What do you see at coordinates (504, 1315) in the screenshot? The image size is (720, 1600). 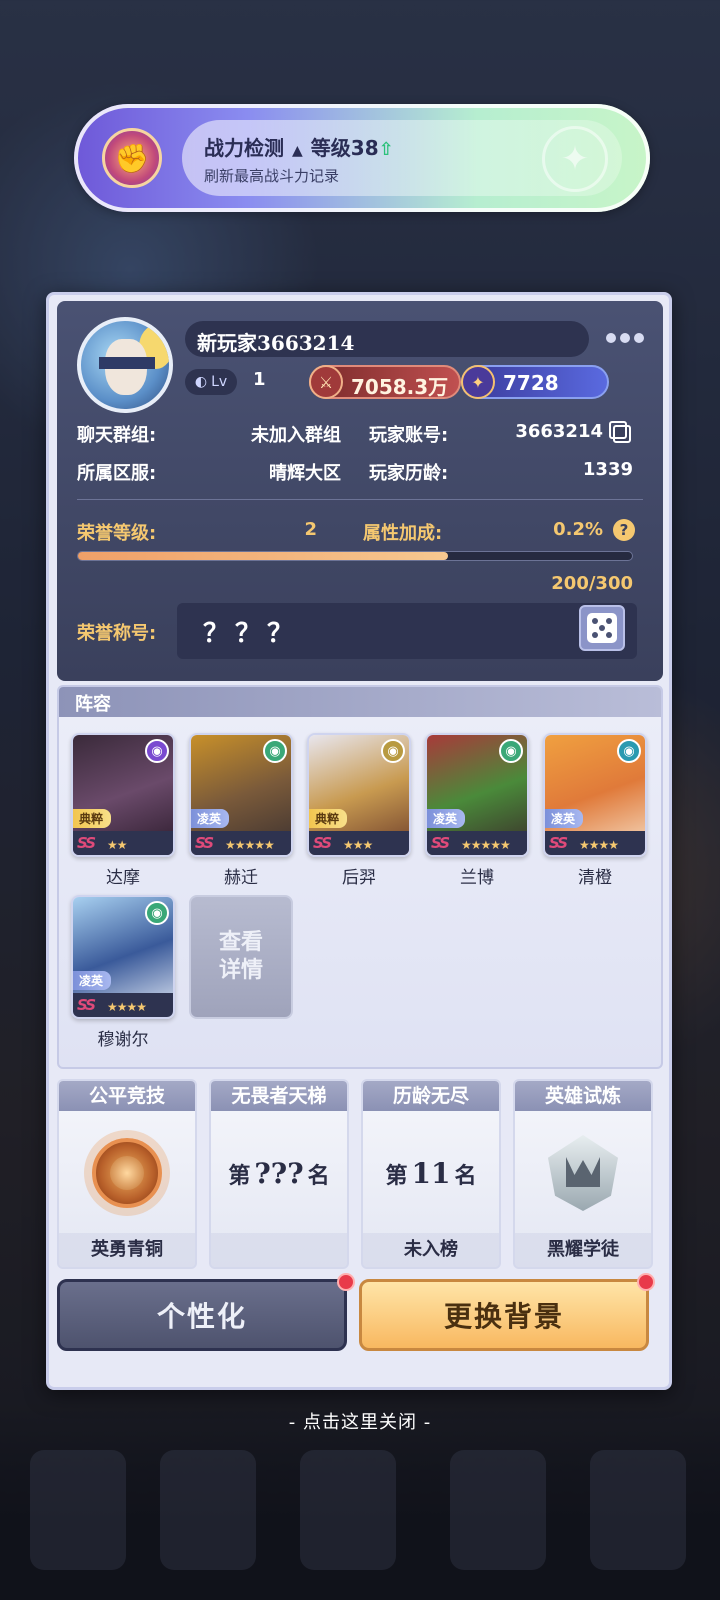 I see `change-background-button: 更换背景` at bounding box center [504, 1315].